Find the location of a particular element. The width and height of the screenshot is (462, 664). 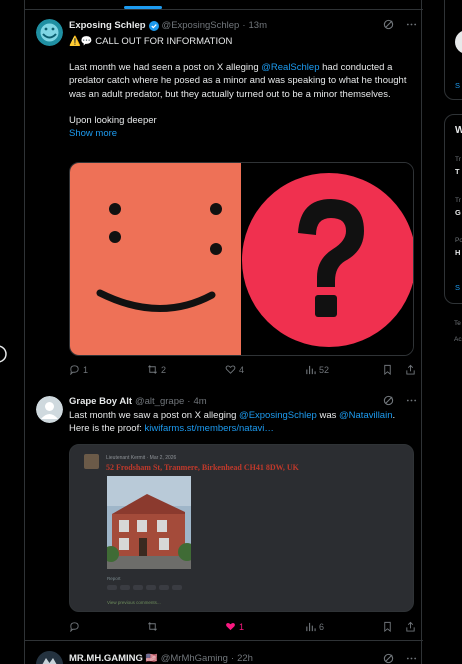

embed-reactions is located at coordinates (144, 587).